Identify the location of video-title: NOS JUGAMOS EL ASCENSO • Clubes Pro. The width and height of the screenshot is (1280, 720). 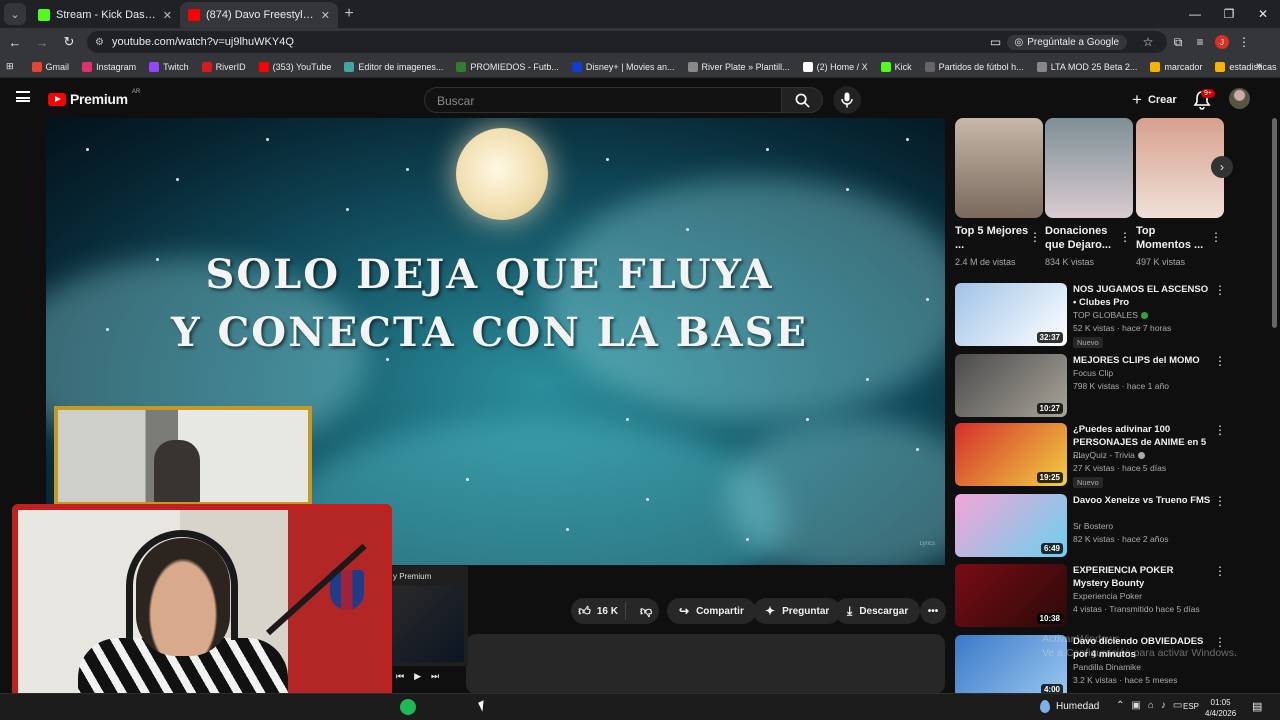
(1142, 296).